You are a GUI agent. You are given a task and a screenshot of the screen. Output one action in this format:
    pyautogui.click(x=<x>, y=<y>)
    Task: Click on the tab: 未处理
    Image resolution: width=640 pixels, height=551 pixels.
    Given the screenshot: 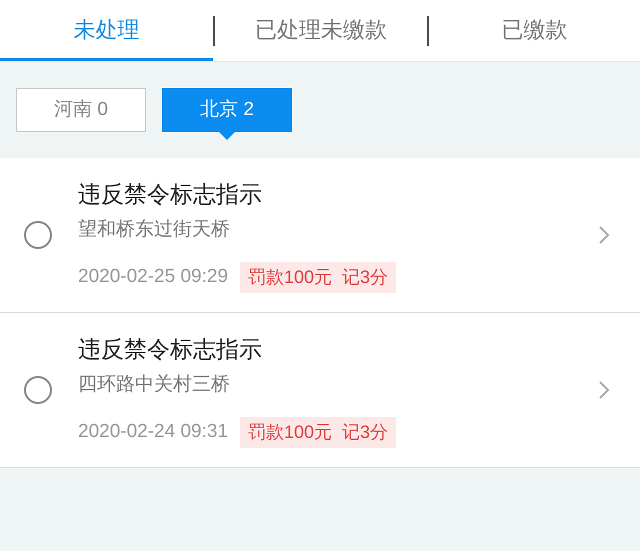 What is the action you would take?
    pyautogui.click(x=107, y=30)
    